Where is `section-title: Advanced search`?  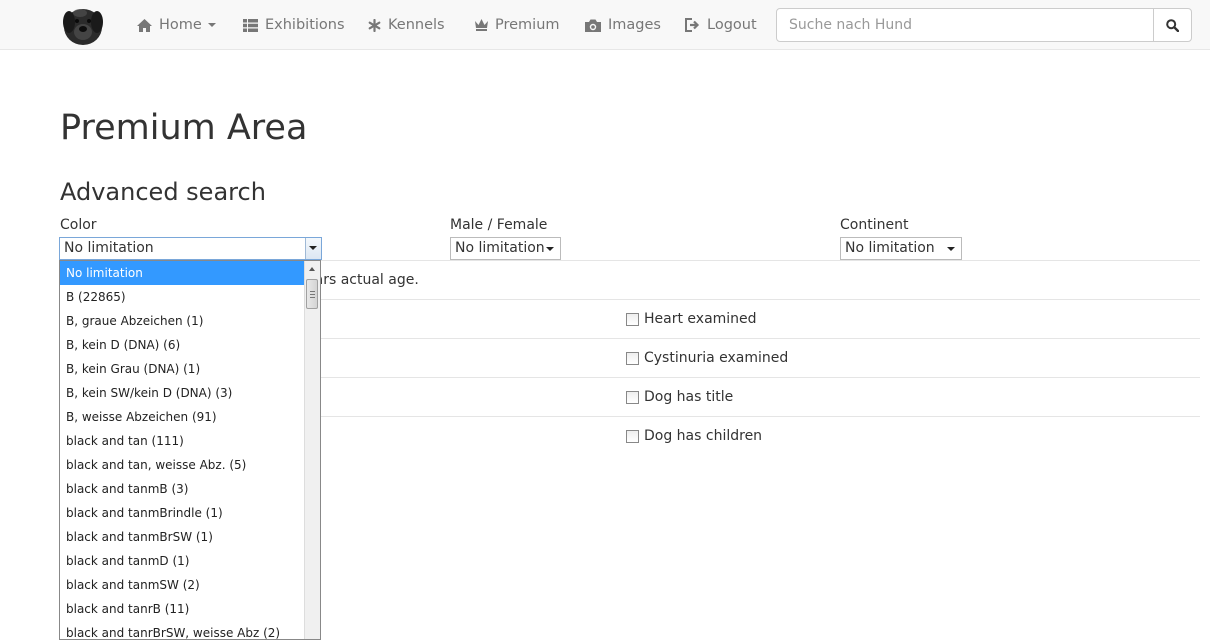 section-title: Advanced search is located at coordinates (163, 192).